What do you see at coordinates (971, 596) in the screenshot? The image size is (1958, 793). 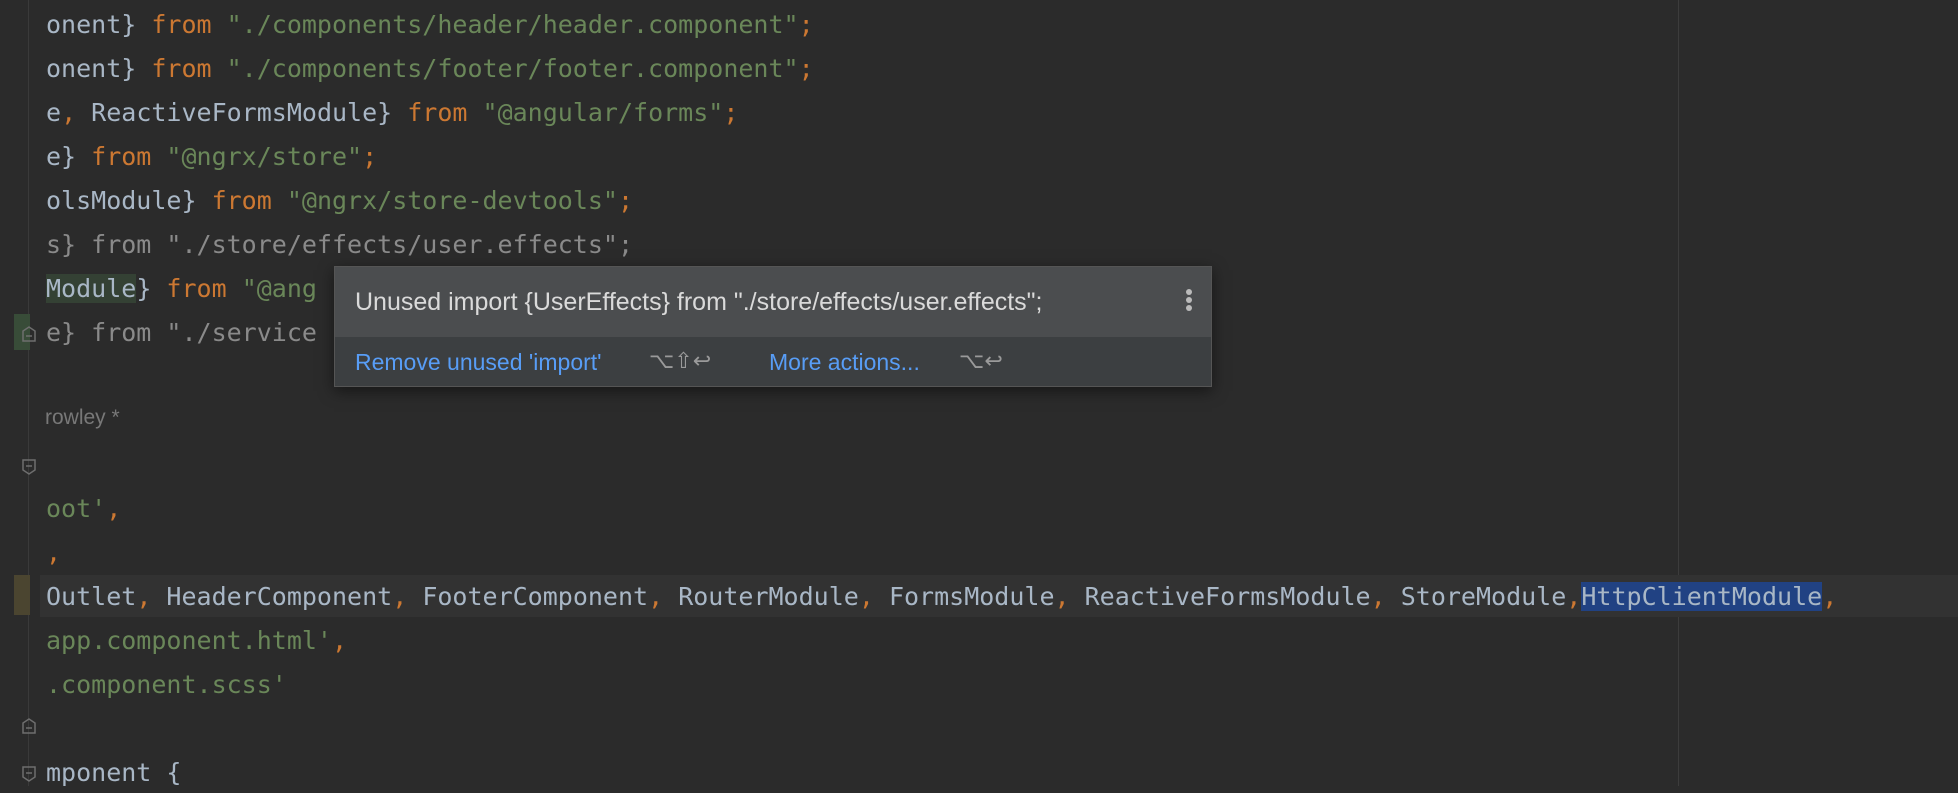 I see `code-token: FormsModule` at bounding box center [971, 596].